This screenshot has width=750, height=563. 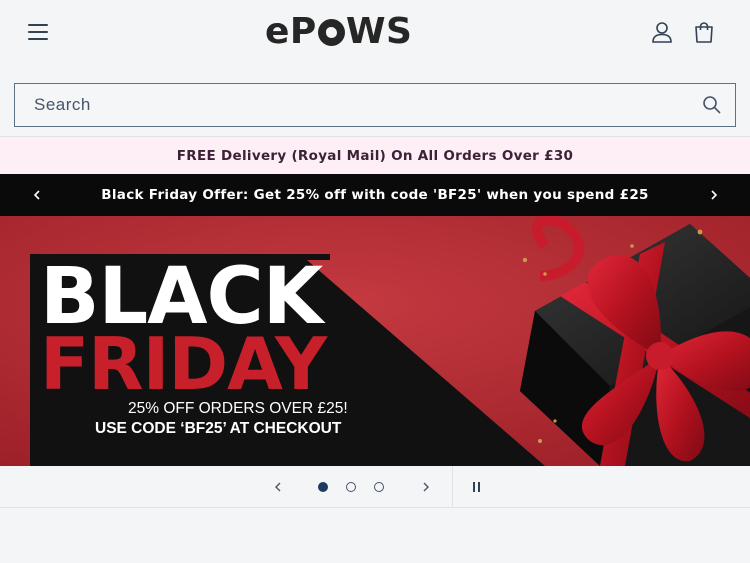 I want to click on account-icon, so click(x=662, y=33).